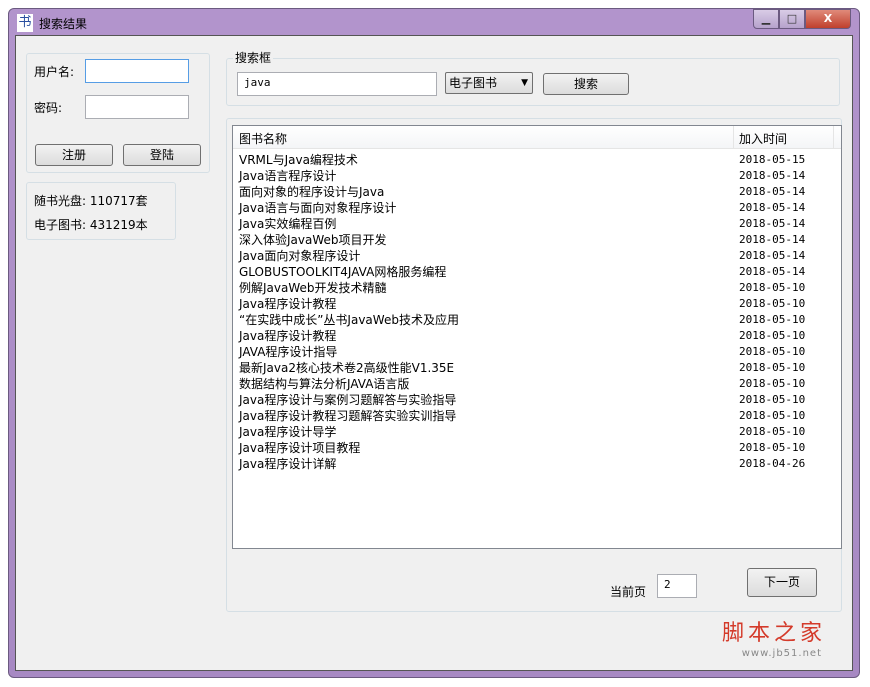 This screenshot has width=870, height=687. What do you see at coordinates (300, 448) in the screenshot?
I see `book-title: Java程序设计项目教程` at bounding box center [300, 448].